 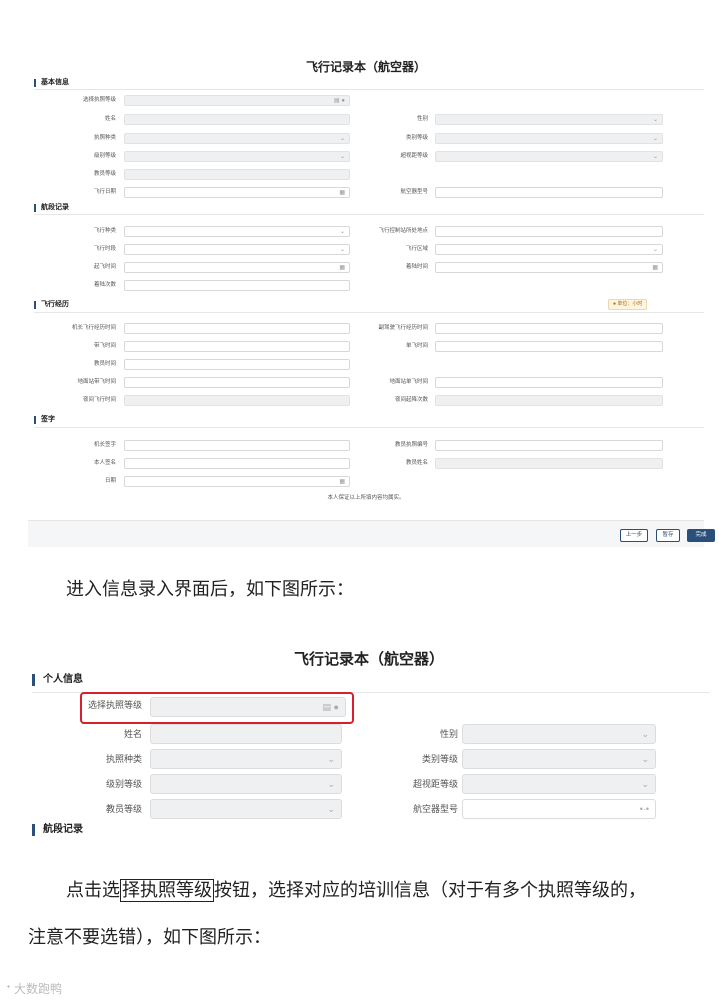 I want to click on flight-period-select: ⌄, so click(x=237, y=249).